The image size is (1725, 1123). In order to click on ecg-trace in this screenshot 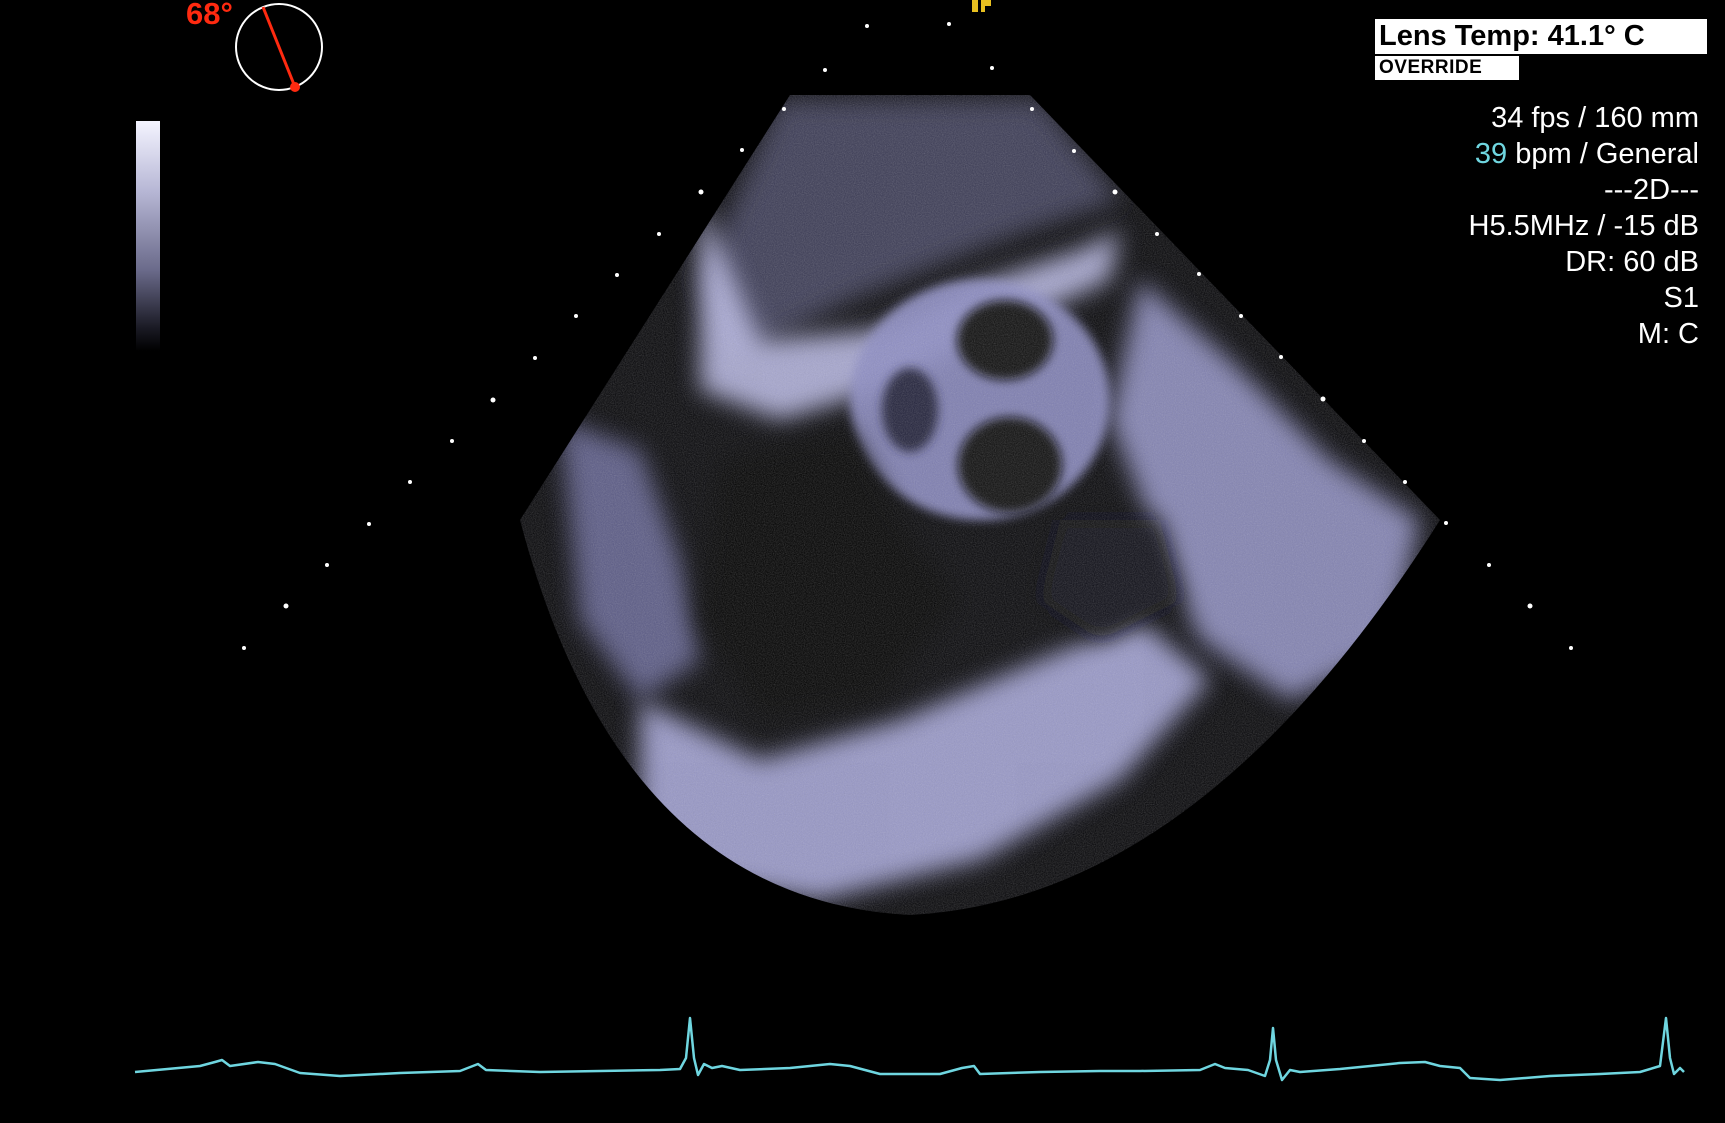, I will do `click(909, 1049)`.